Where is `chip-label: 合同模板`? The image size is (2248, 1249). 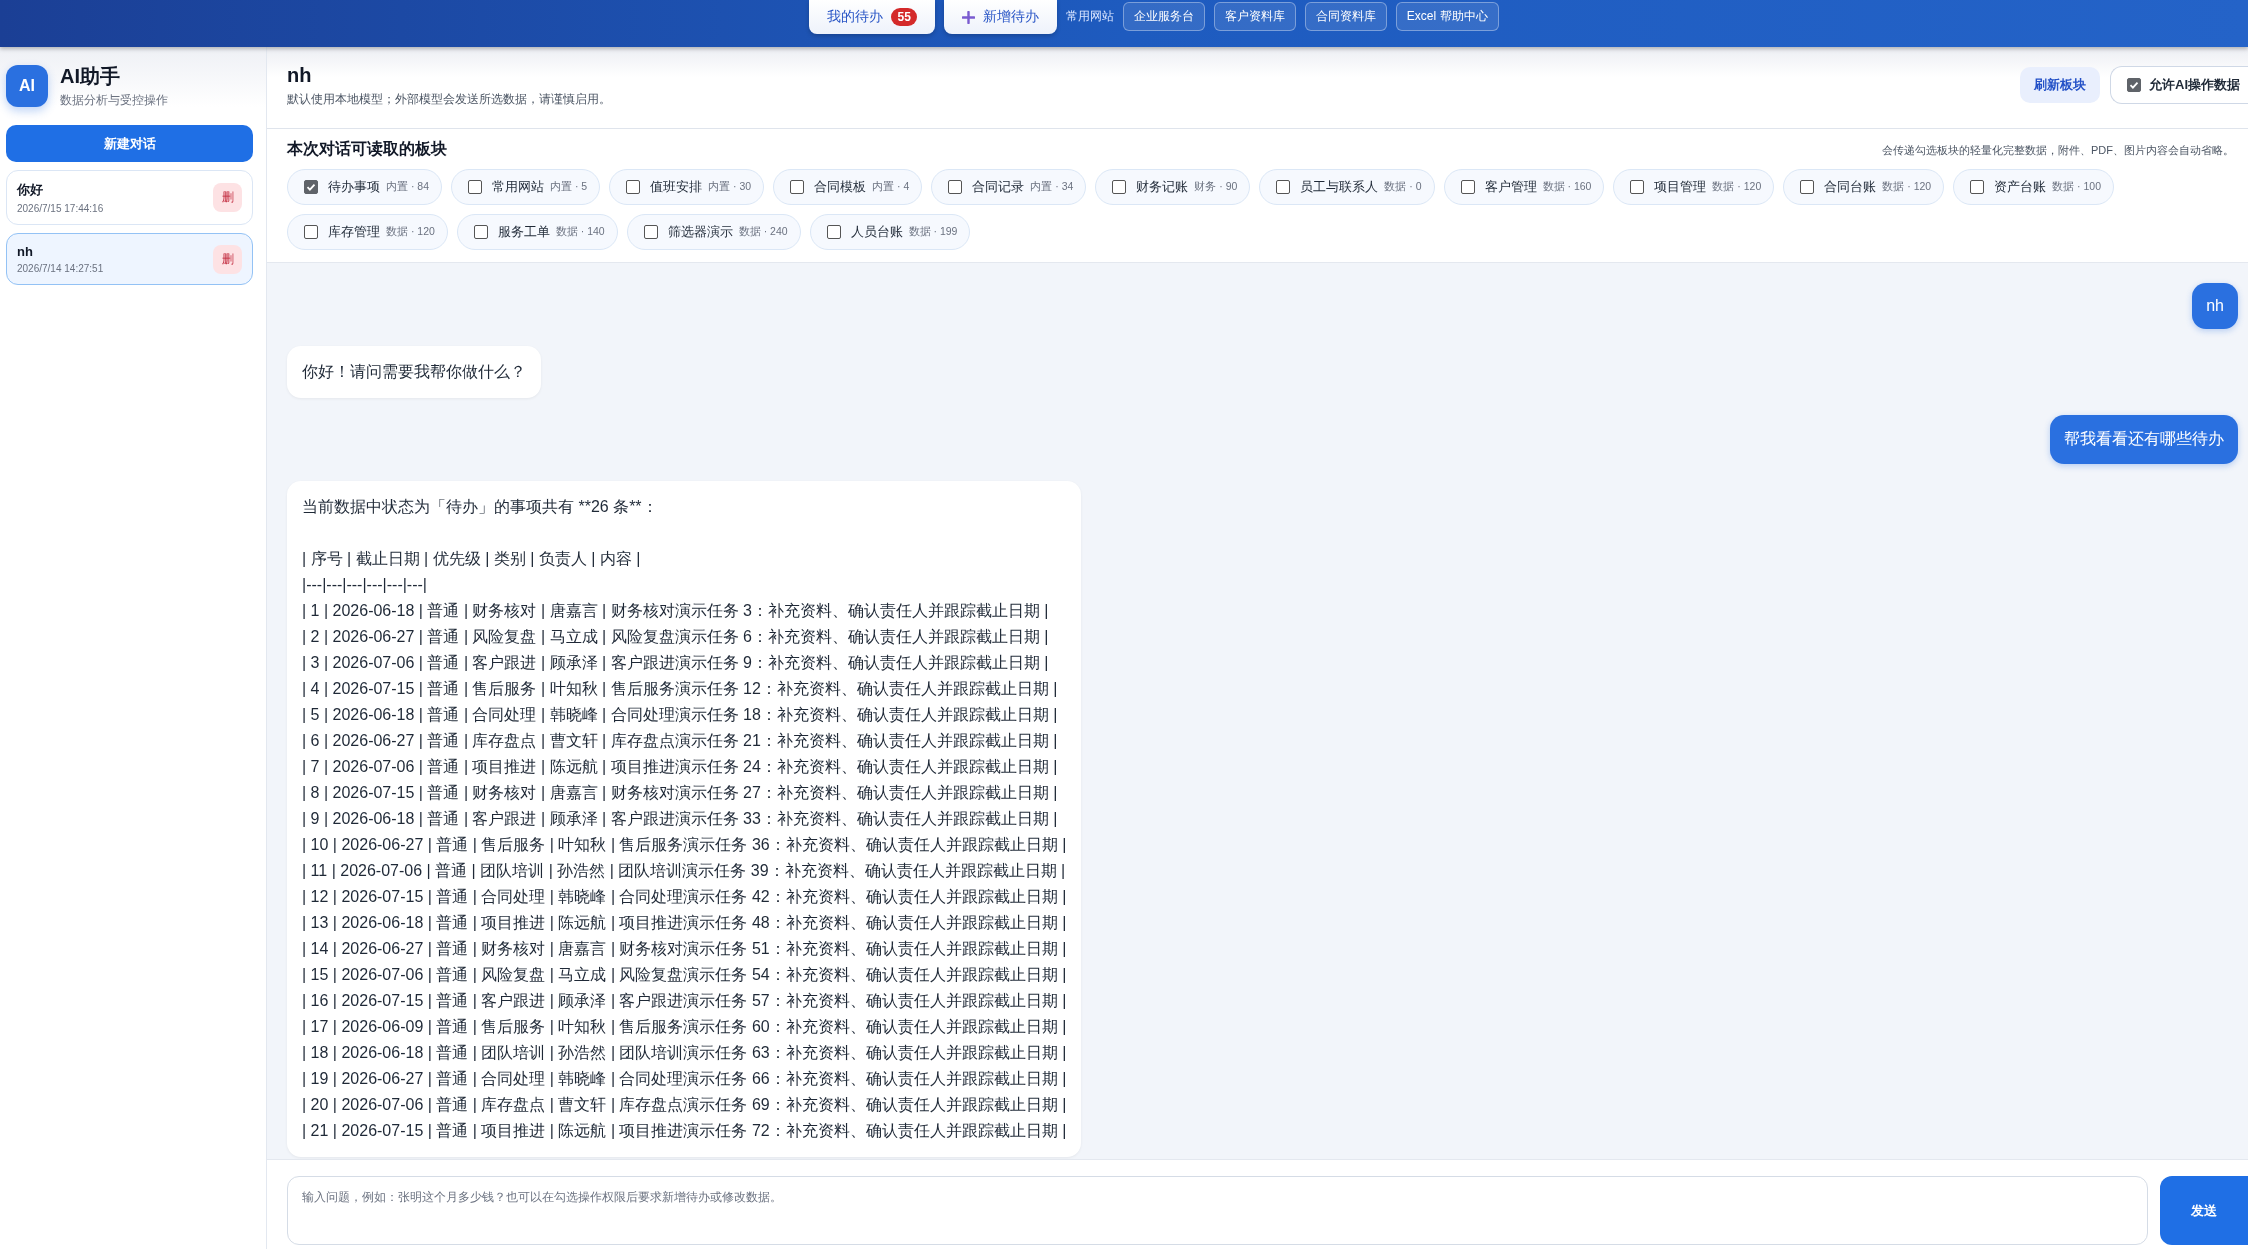 chip-label: 合同模板 is located at coordinates (840, 187).